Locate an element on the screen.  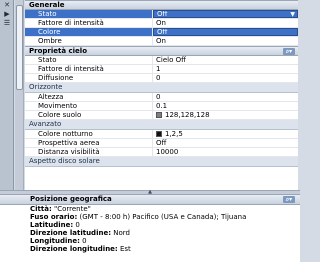
property-row-altezza: Altezza 0 is located at coordinates (161, 97).